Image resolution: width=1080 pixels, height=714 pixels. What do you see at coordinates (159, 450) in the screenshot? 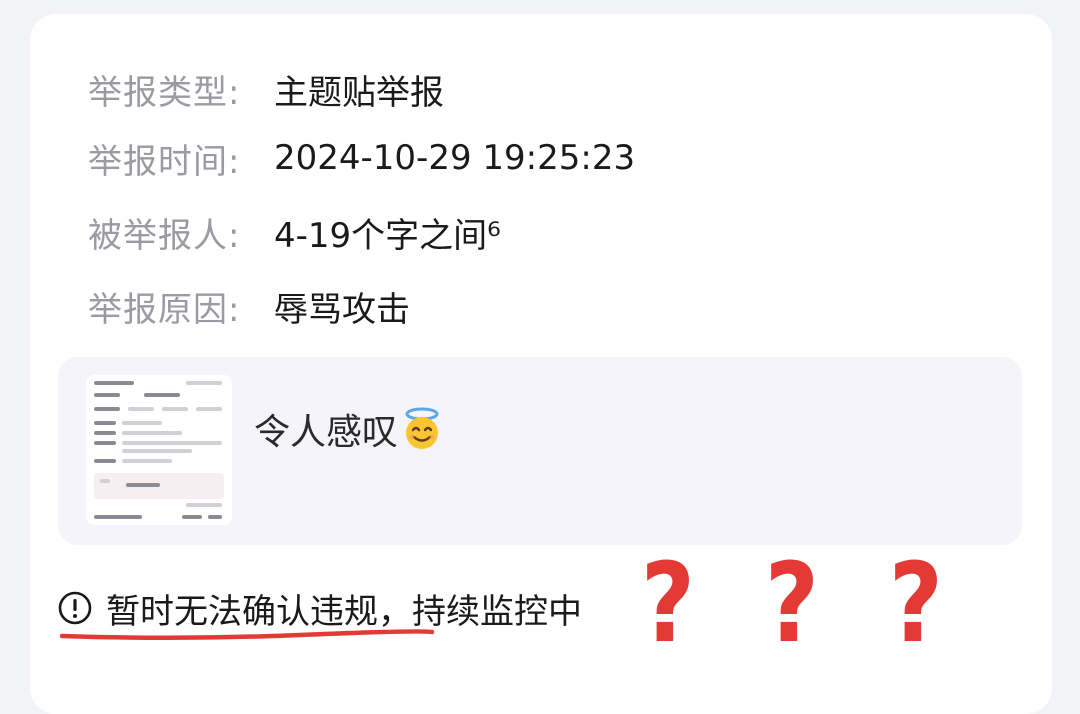
I see `screenshot-thumbnail` at bounding box center [159, 450].